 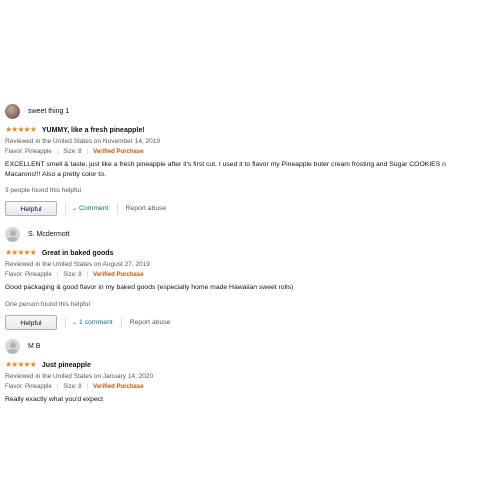 I want to click on comment-label: 1 comment, so click(x=96, y=322).